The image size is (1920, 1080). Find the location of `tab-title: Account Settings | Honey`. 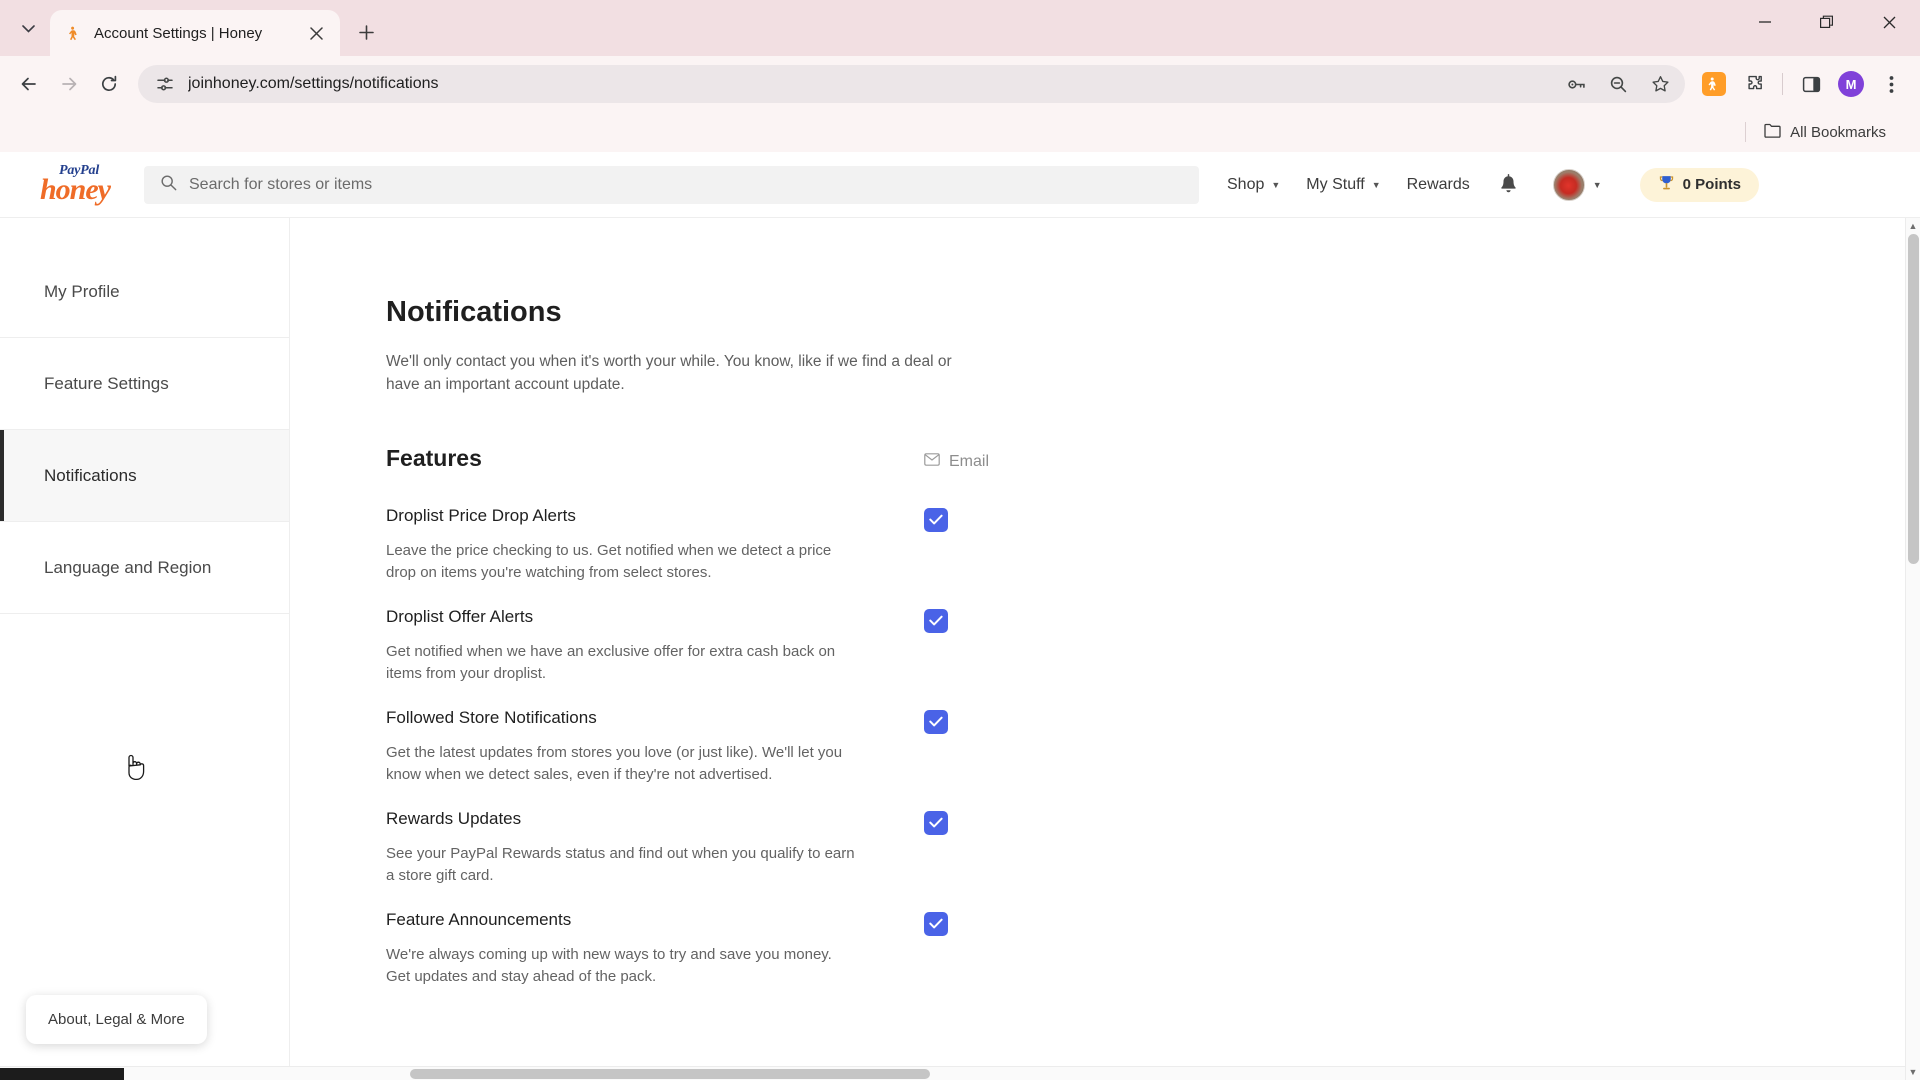

tab-title: Account Settings | Honey is located at coordinates (178, 33).